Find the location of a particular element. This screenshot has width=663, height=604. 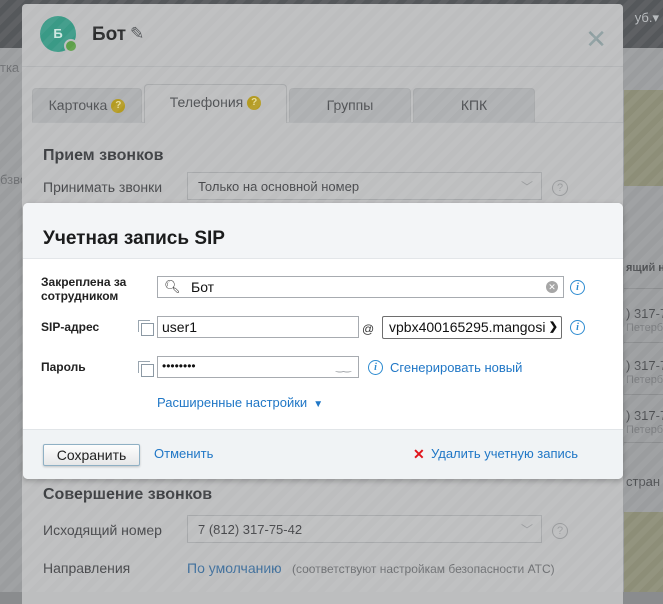

tab-bar: Карточка? Телефония? Группы КПК is located at coordinates (327, 103).